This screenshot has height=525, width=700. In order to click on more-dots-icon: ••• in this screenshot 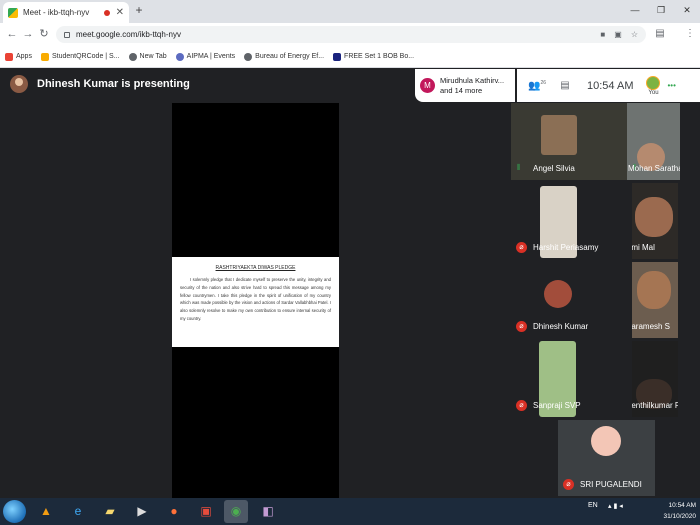, I will do `click(671, 85)`.